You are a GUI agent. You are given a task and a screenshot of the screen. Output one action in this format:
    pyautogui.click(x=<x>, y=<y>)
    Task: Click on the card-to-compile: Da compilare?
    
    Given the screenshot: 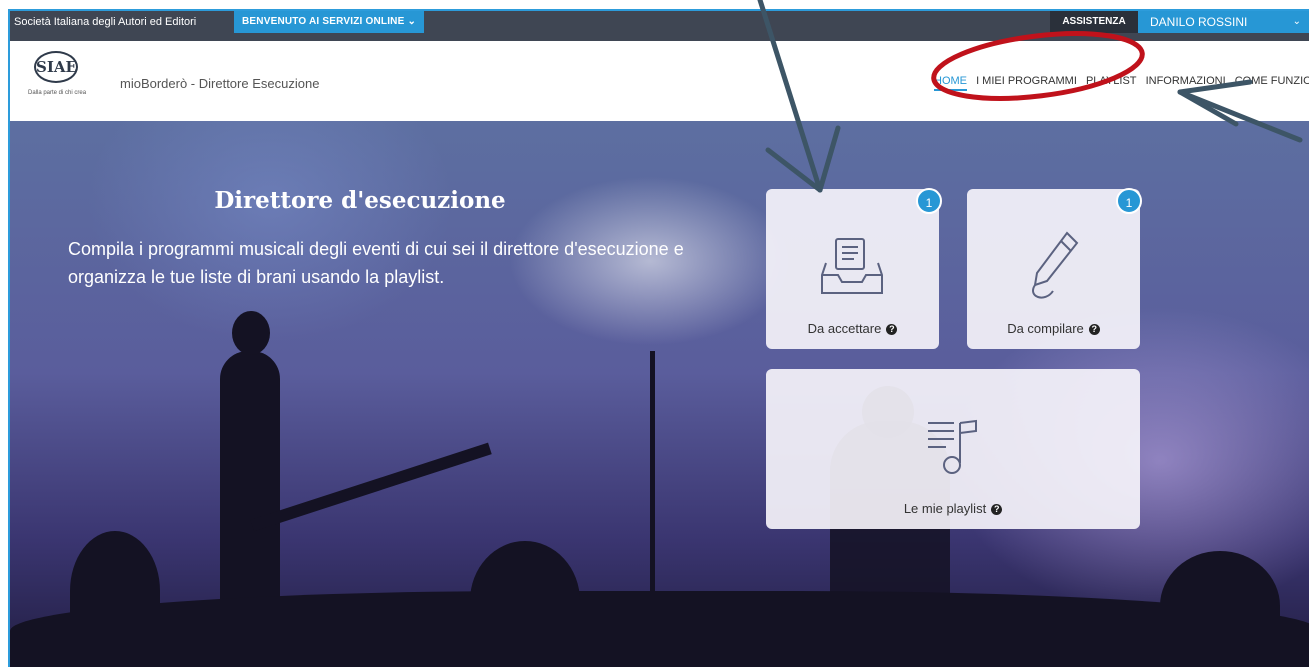 What is the action you would take?
    pyautogui.click(x=1053, y=269)
    